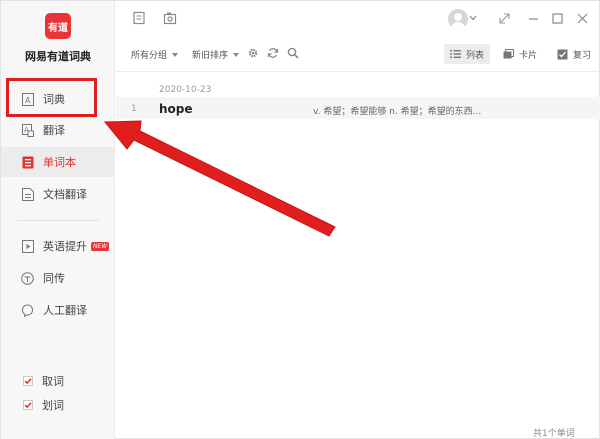  I want to click on user-avatar, so click(458, 19).